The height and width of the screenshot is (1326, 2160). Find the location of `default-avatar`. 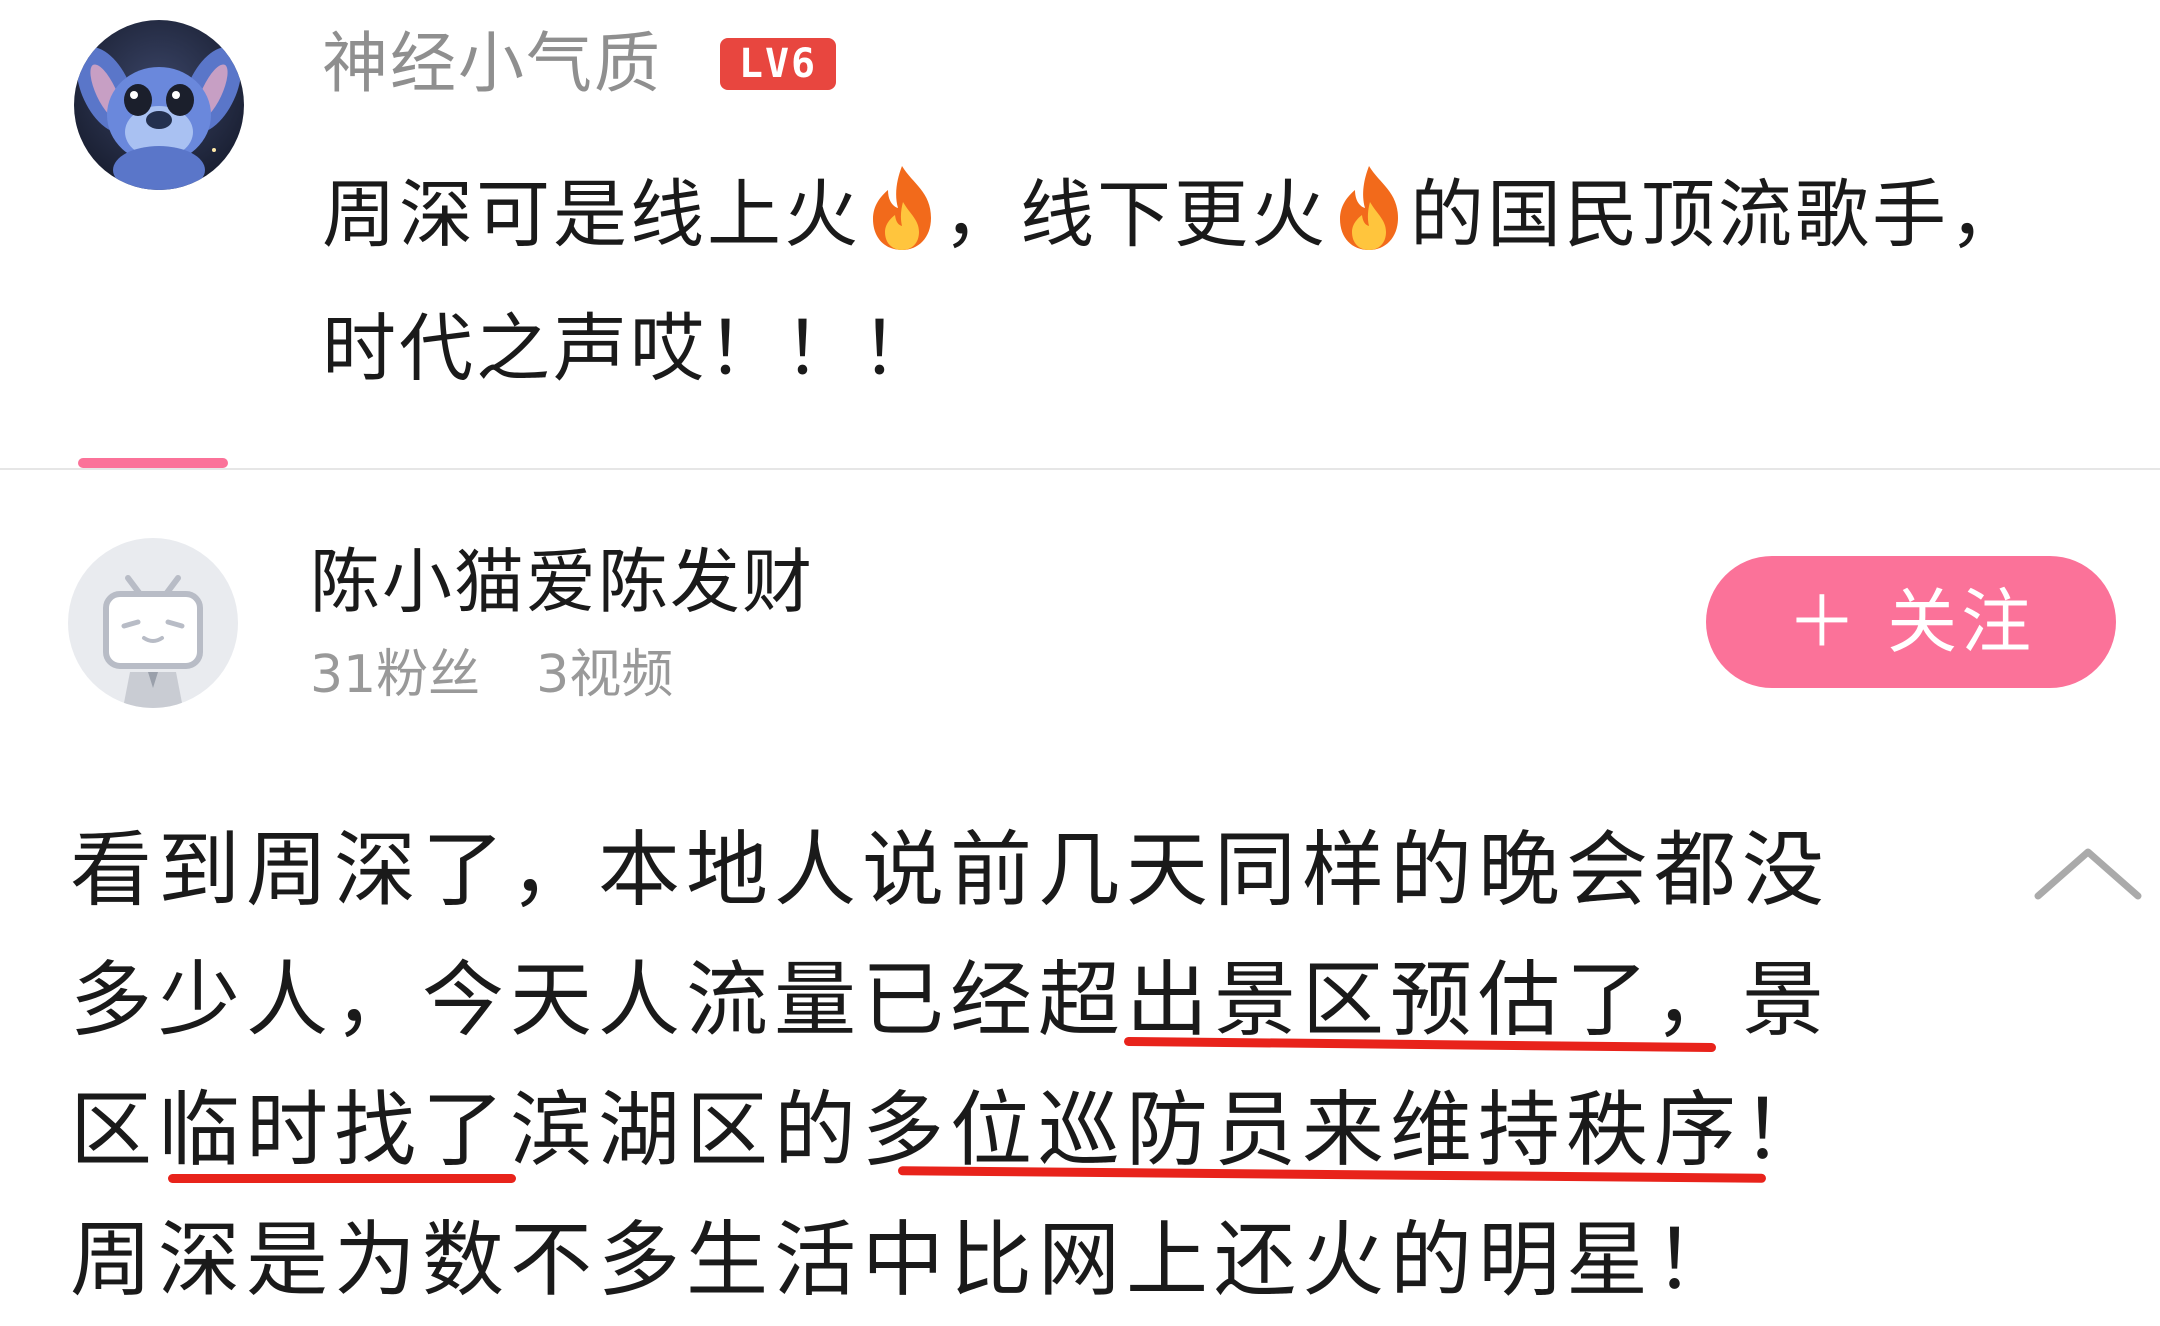

default-avatar is located at coordinates (153, 623).